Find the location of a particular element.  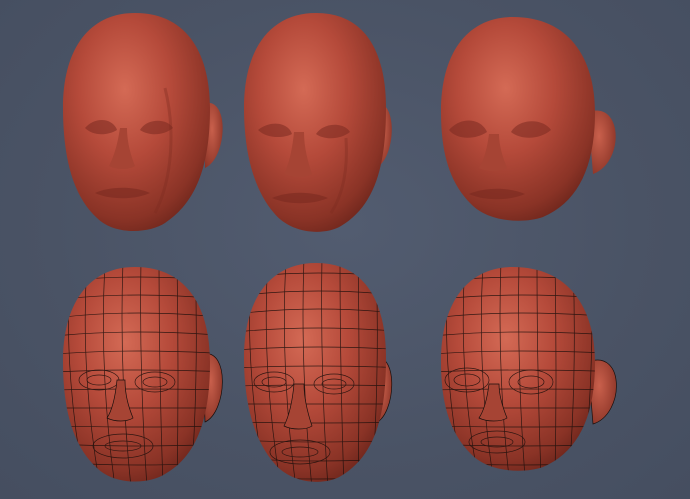

sculpt-head-left is located at coordinates (142, 123).